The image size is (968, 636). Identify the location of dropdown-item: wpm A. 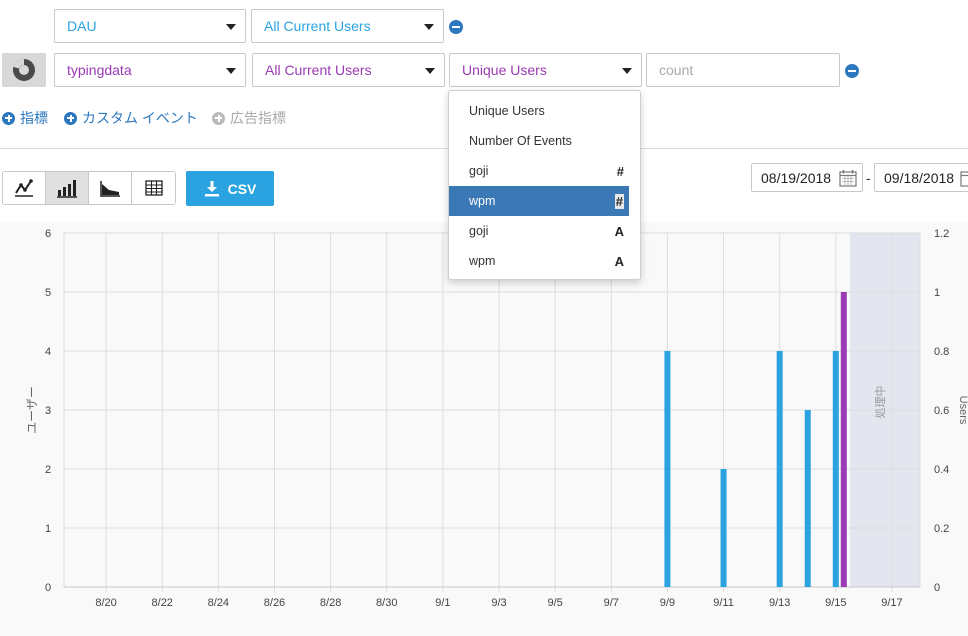
(544, 261).